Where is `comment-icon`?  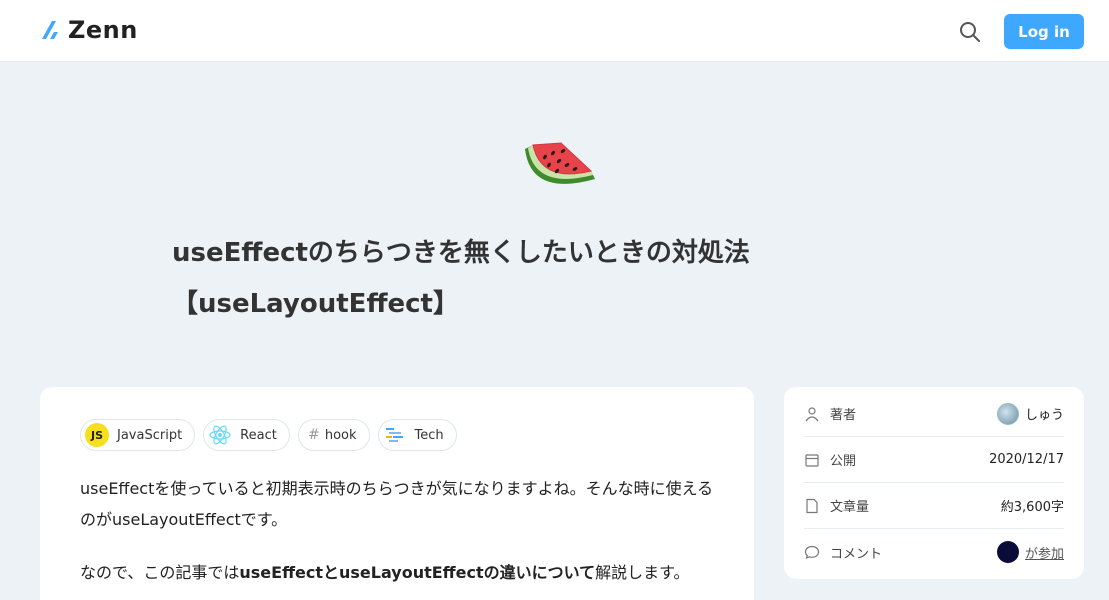
comment-icon is located at coordinates (812, 552).